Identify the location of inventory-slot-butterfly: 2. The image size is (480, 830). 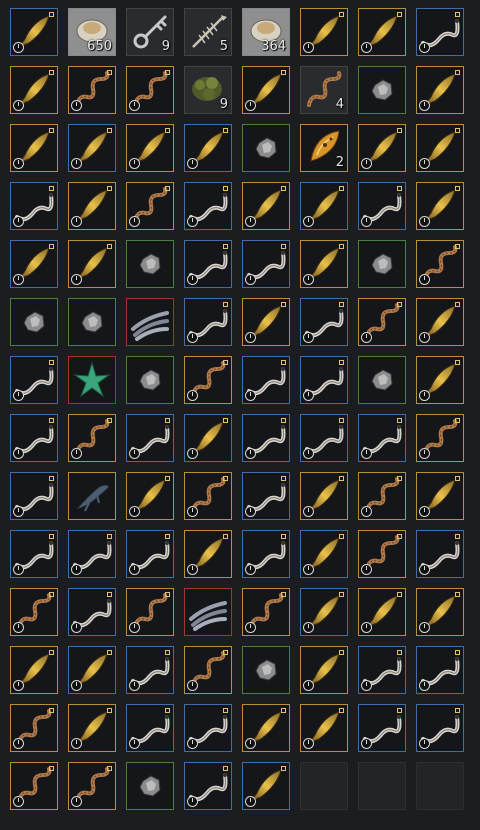
(324, 148).